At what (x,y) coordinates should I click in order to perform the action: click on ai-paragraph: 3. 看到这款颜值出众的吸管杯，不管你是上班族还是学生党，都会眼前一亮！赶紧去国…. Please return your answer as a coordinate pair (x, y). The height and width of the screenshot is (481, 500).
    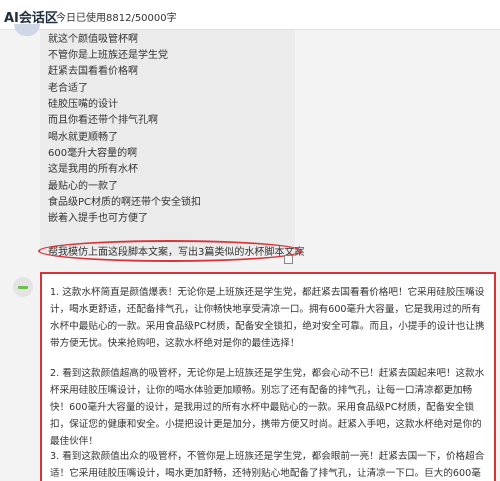
    Looking at the image, I should click on (267, 465).